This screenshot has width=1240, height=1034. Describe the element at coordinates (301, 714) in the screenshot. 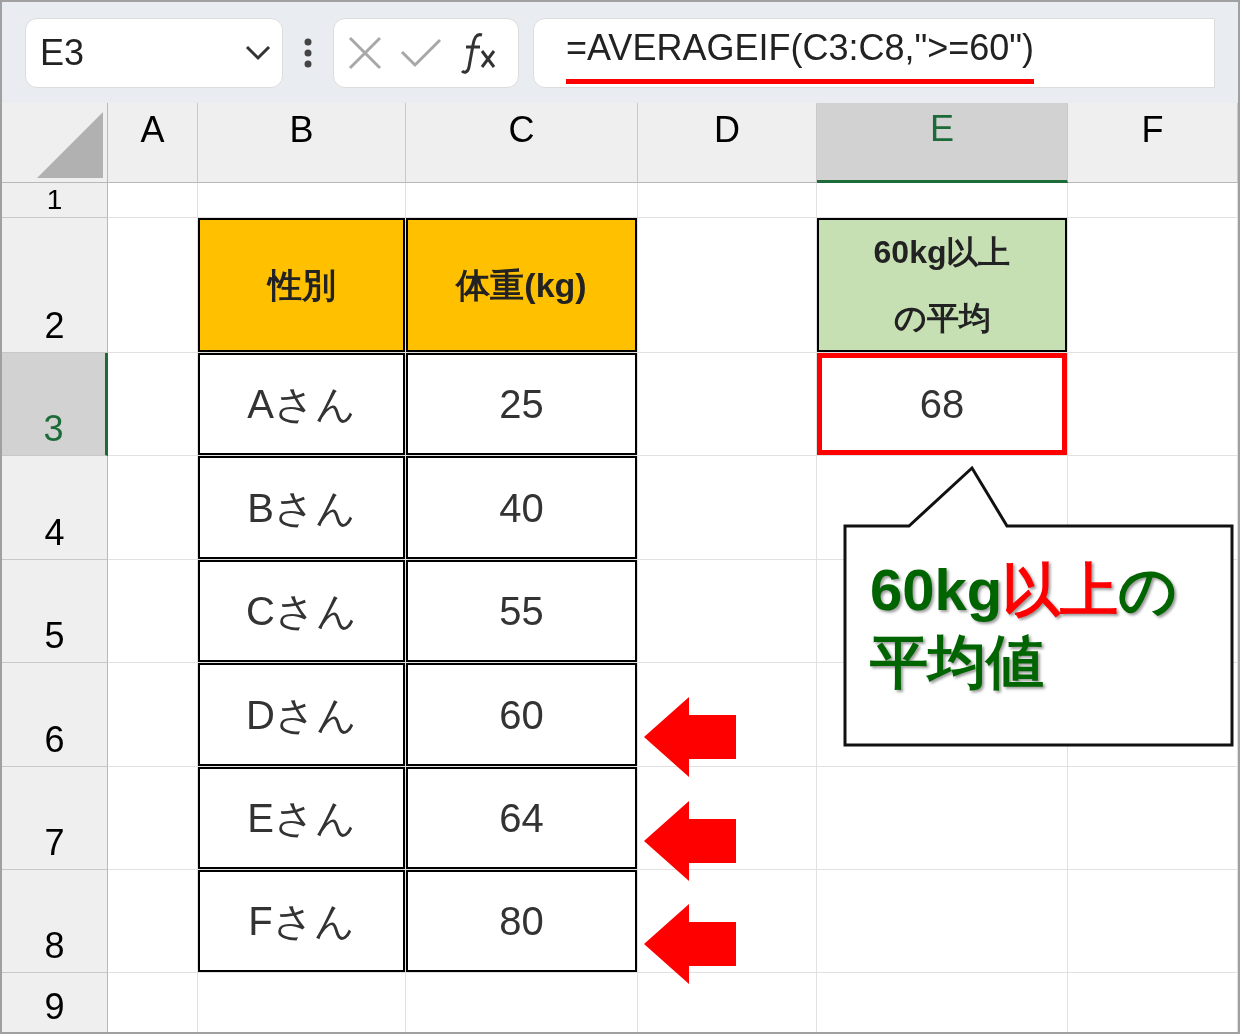

I see `table-cell: Dさん` at that location.